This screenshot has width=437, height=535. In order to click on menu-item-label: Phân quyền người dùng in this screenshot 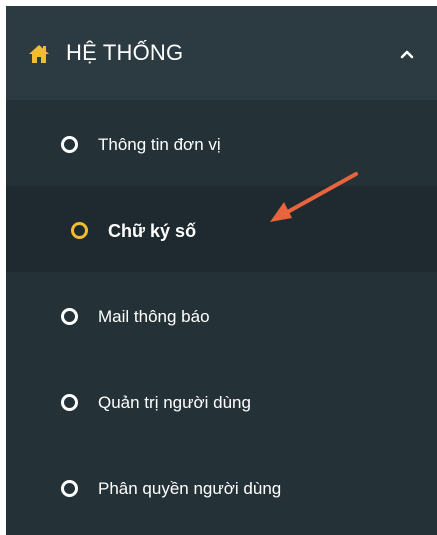, I will do `click(190, 488)`.